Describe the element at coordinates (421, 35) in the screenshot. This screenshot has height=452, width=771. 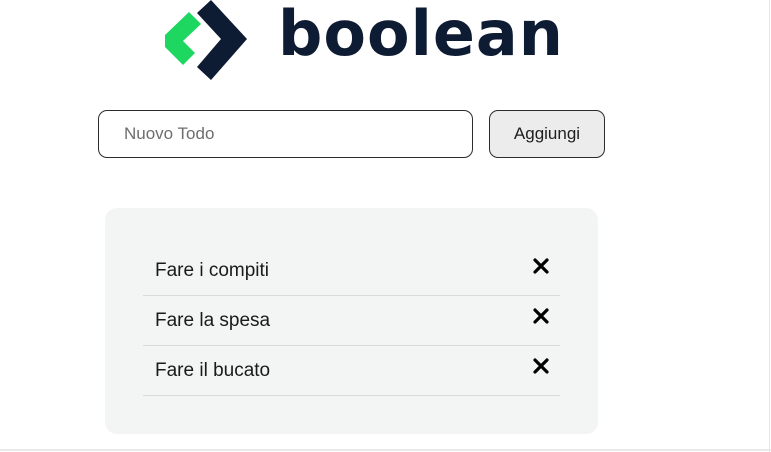
I see `brand-wordmark: boolean` at that location.